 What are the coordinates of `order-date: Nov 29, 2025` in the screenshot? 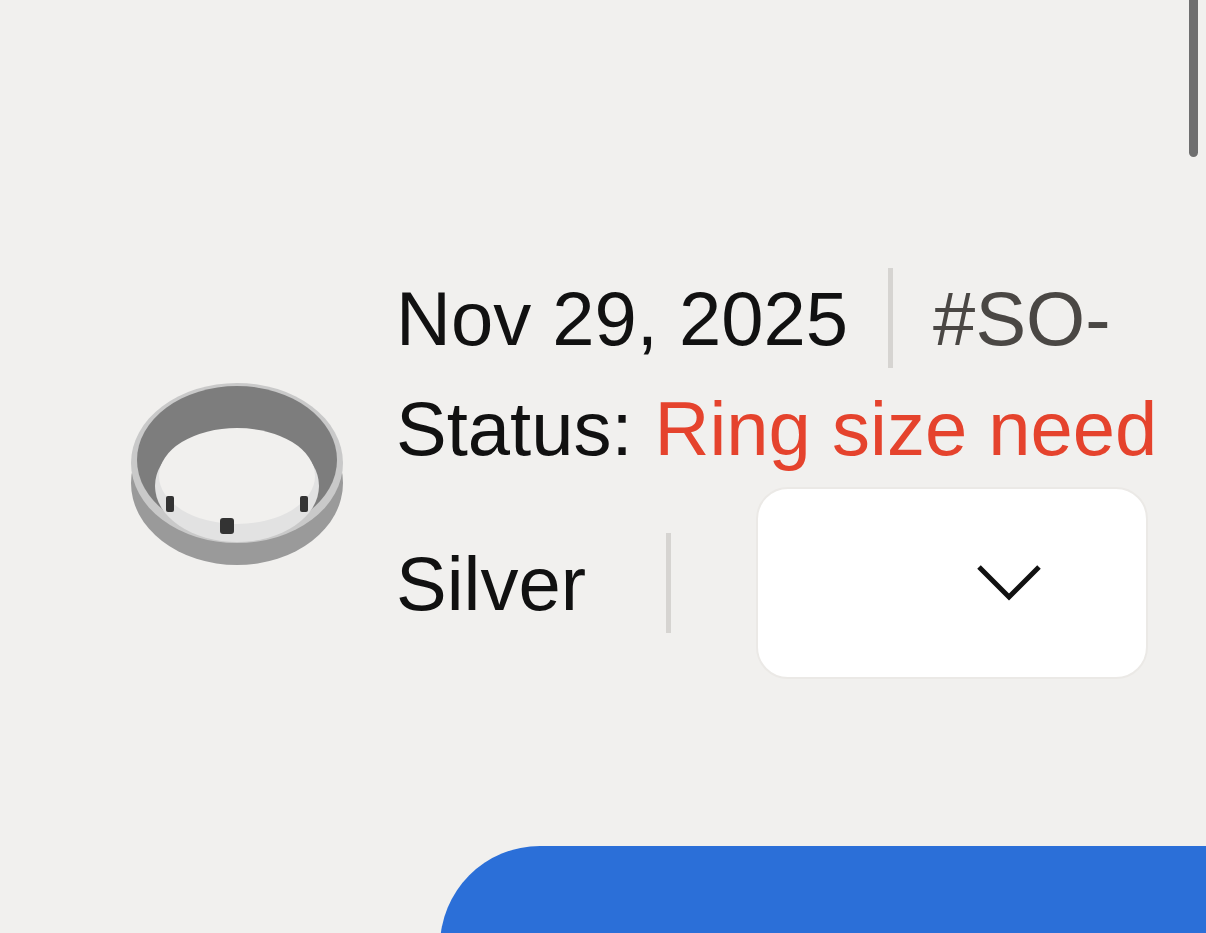 It's located at (622, 318).